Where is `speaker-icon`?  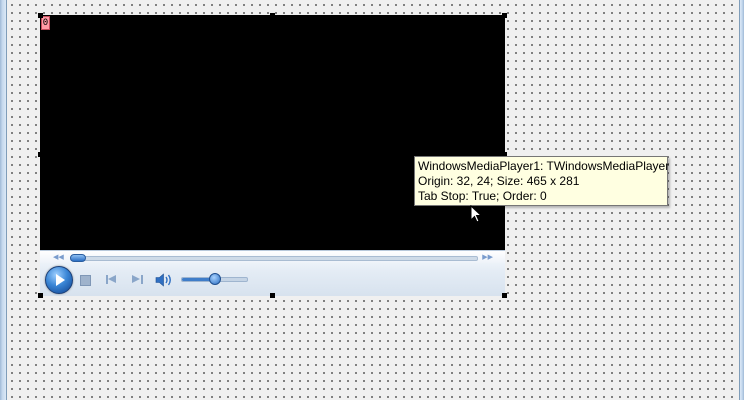
speaker-icon is located at coordinates (163, 280).